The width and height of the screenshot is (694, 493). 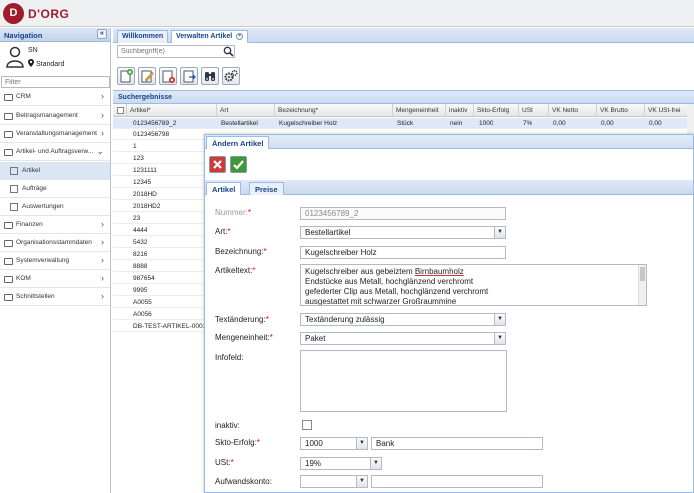 I want to click on mengeneinheit-select: Paket ▼, so click(x=403, y=338).